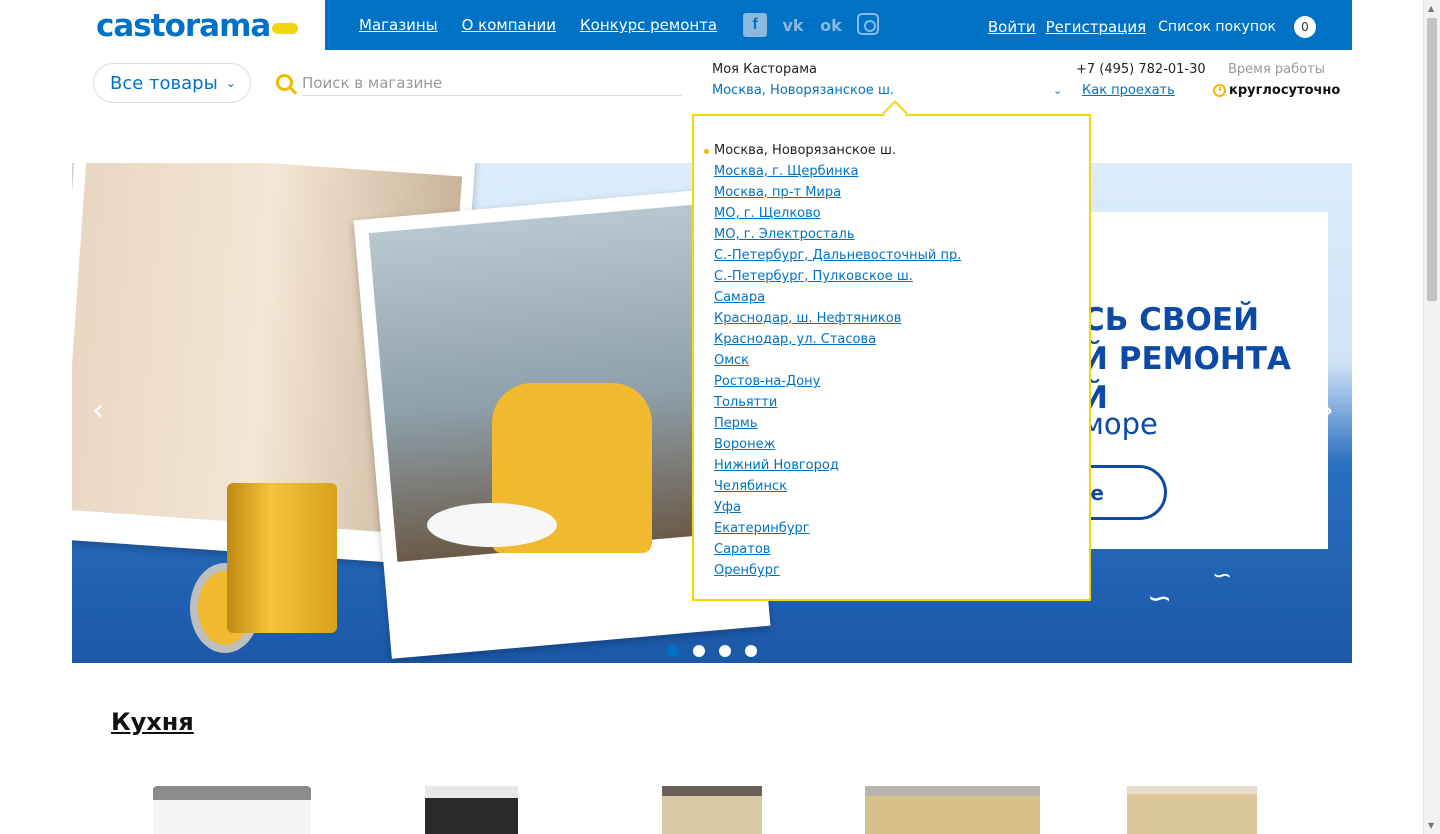  Describe the element at coordinates (807, 318) in the screenshot. I see `store-link: Краснодар, ш. Нефтяников` at that location.